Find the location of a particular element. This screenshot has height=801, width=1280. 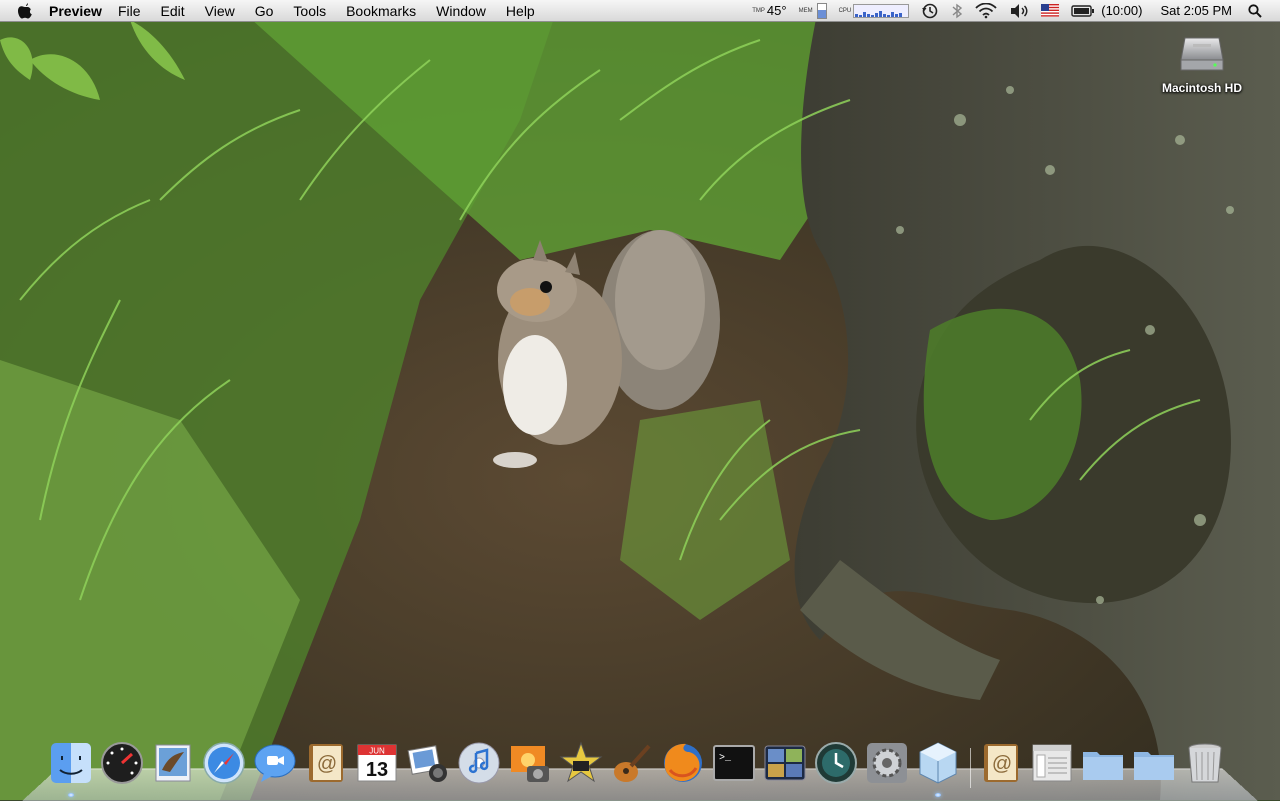

dock-address-book: @ is located at coordinates (326, 763).